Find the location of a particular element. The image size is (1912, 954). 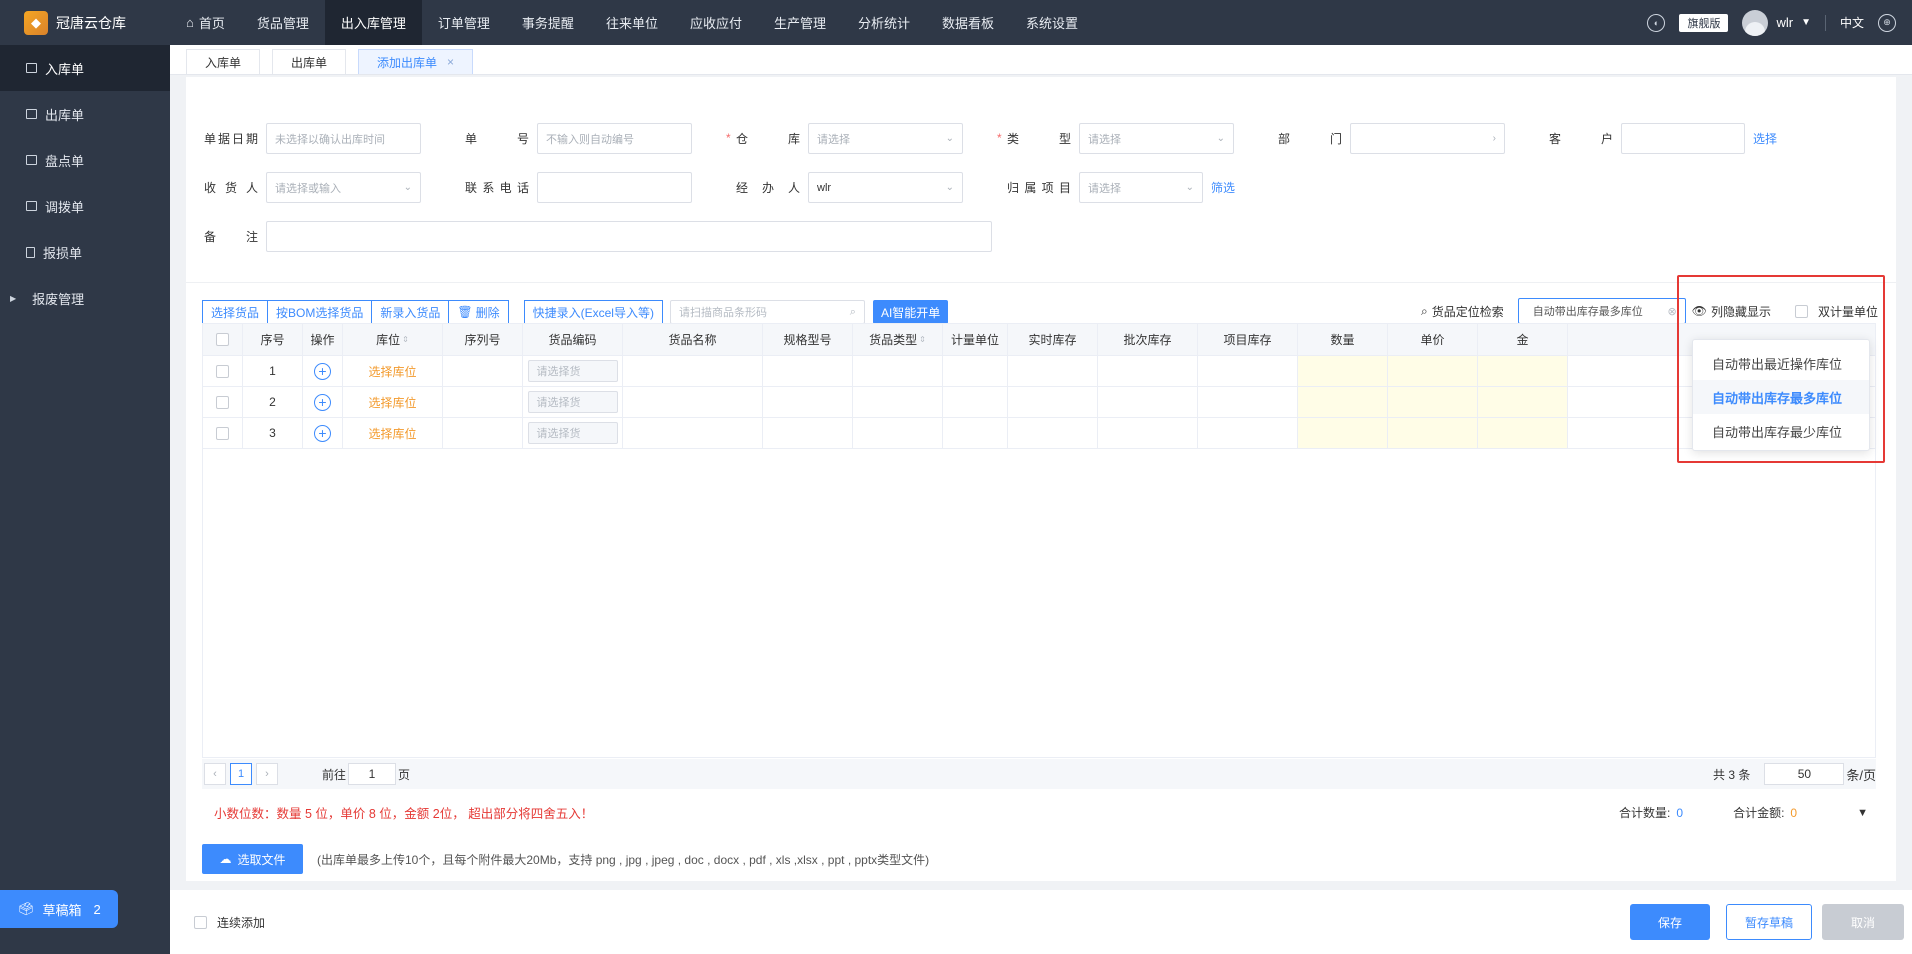

prev-page-button: ‹ is located at coordinates (215, 774).